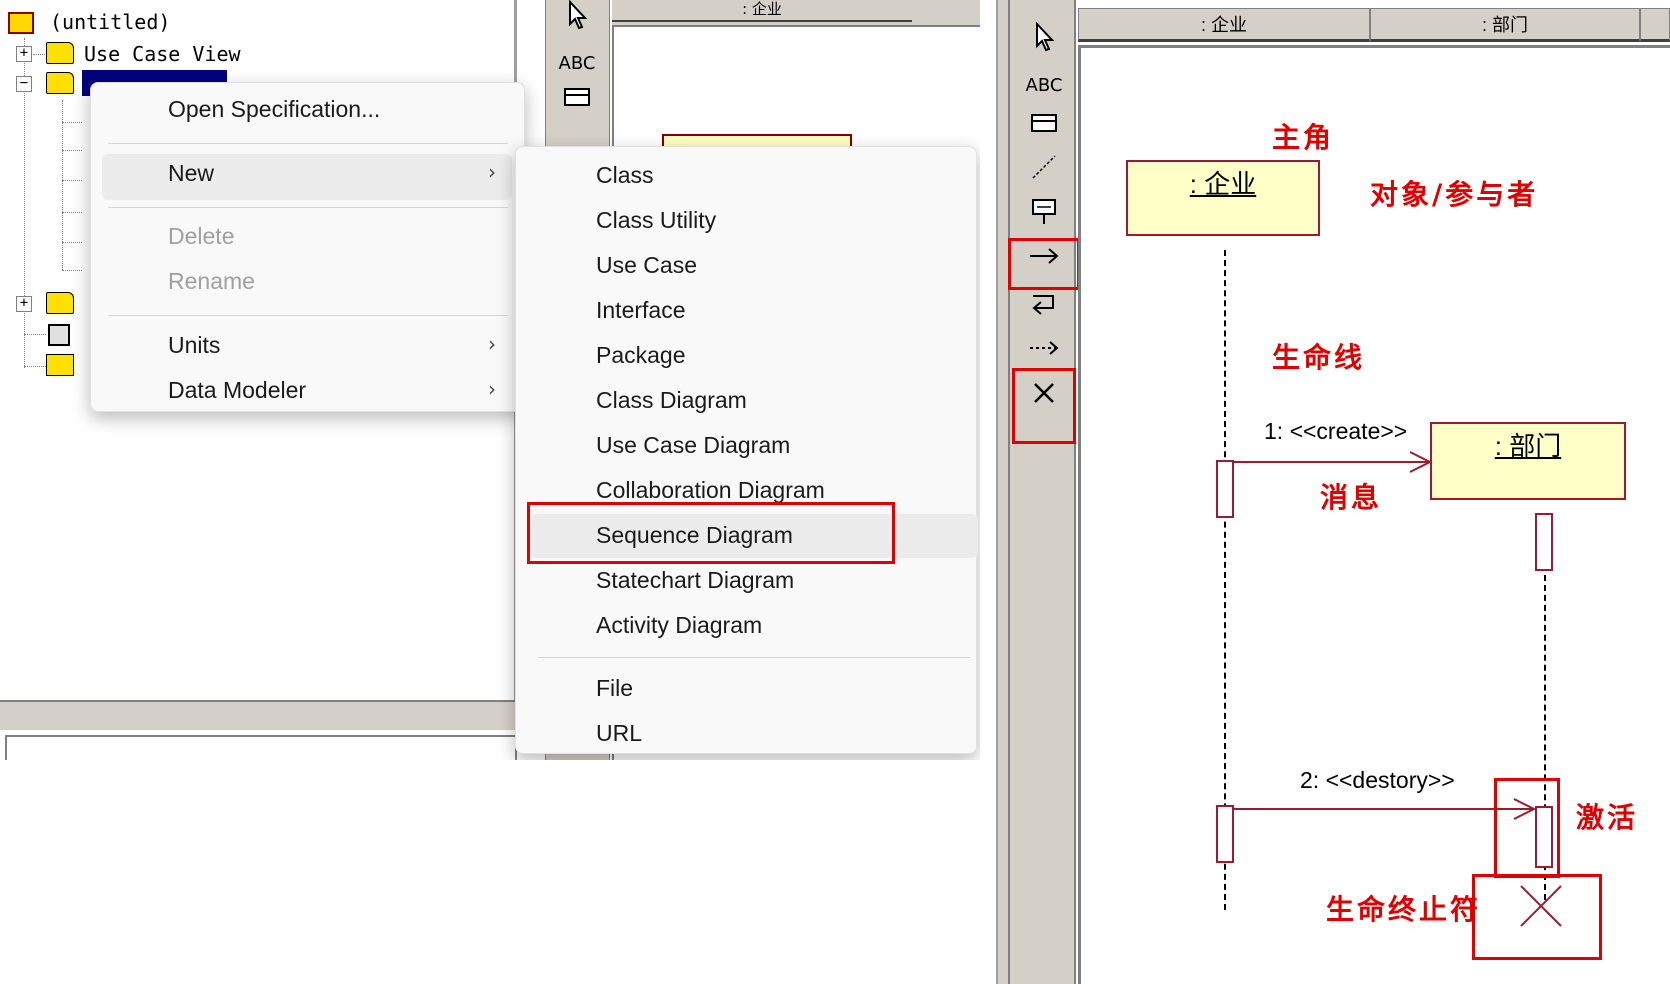  Describe the element at coordinates (1044, 308) in the screenshot. I see `message-to-self-tool-icon` at that location.